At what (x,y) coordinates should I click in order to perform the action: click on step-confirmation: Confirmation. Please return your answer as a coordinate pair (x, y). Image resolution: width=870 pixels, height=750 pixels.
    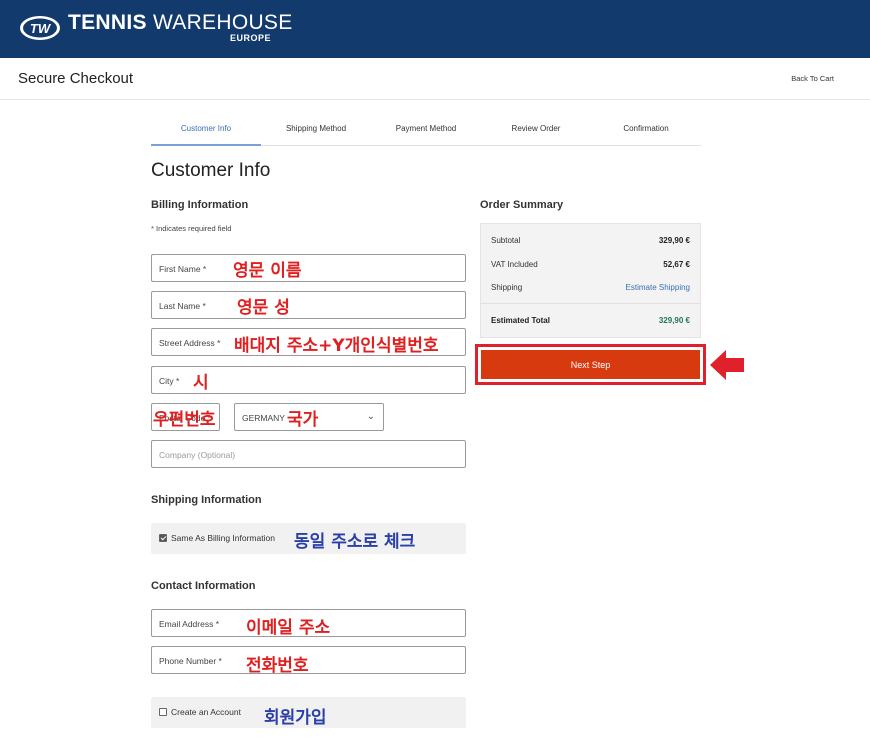
    Looking at the image, I should click on (646, 128).